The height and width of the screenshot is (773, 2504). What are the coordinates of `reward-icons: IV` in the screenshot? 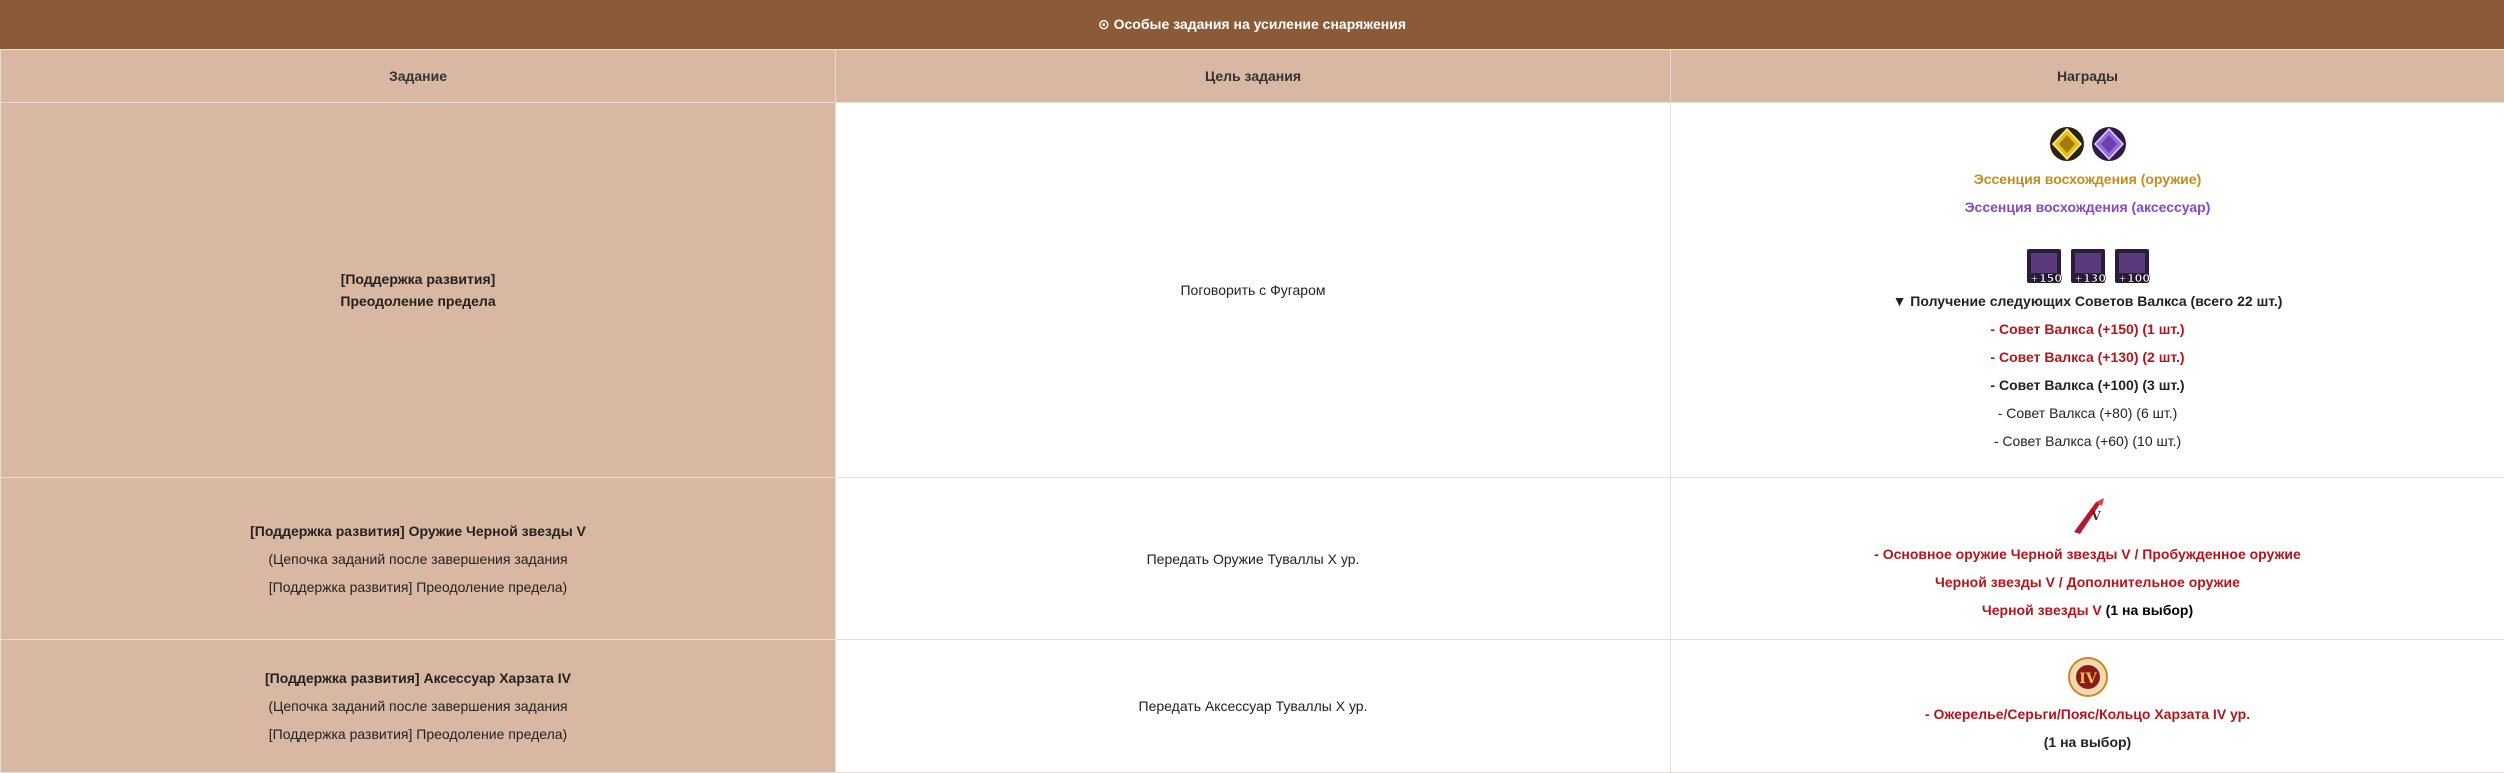 It's located at (2087, 677).